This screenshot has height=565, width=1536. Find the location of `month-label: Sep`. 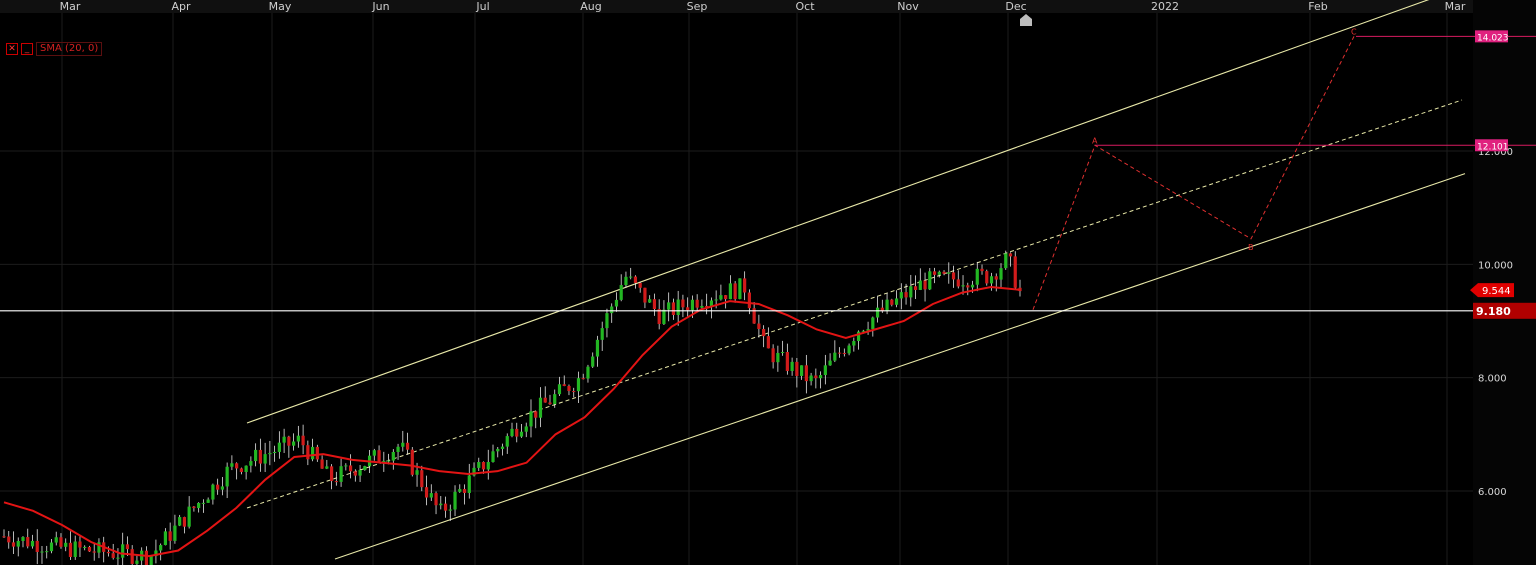

month-label: Sep is located at coordinates (697, 6).